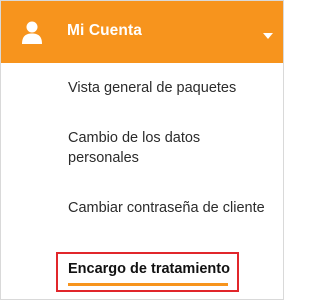 The height and width of the screenshot is (300, 320). What do you see at coordinates (168, 148) in the screenshot?
I see `menu-item-cambio-datos-personales: Cambio de los datos personales` at bounding box center [168, 148].